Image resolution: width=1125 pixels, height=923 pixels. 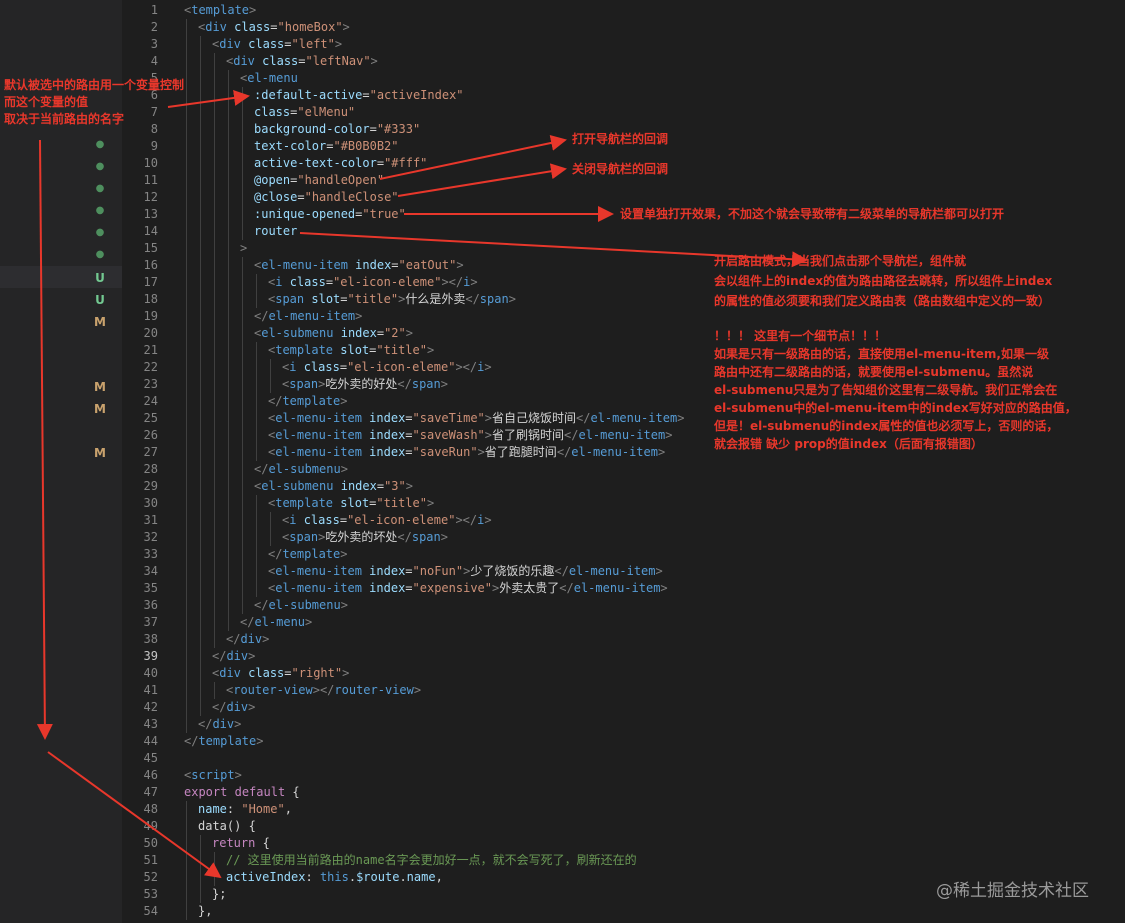 What do you see at coordinates (553, 250) in the screenshot?
I see `arrow-router` at bounding box center [553, 250].